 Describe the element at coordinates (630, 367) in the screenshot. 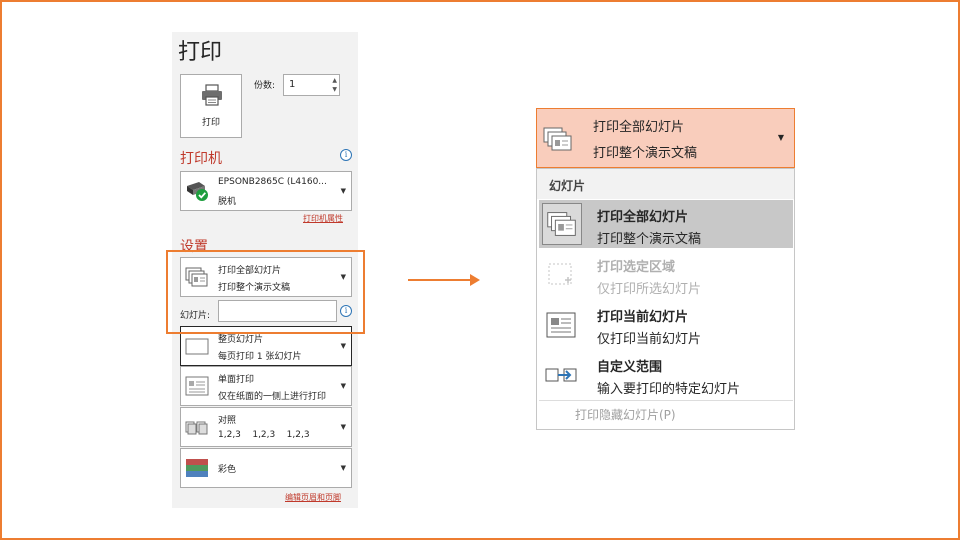

I see `menu-item-title: 自定义范围` at that location.